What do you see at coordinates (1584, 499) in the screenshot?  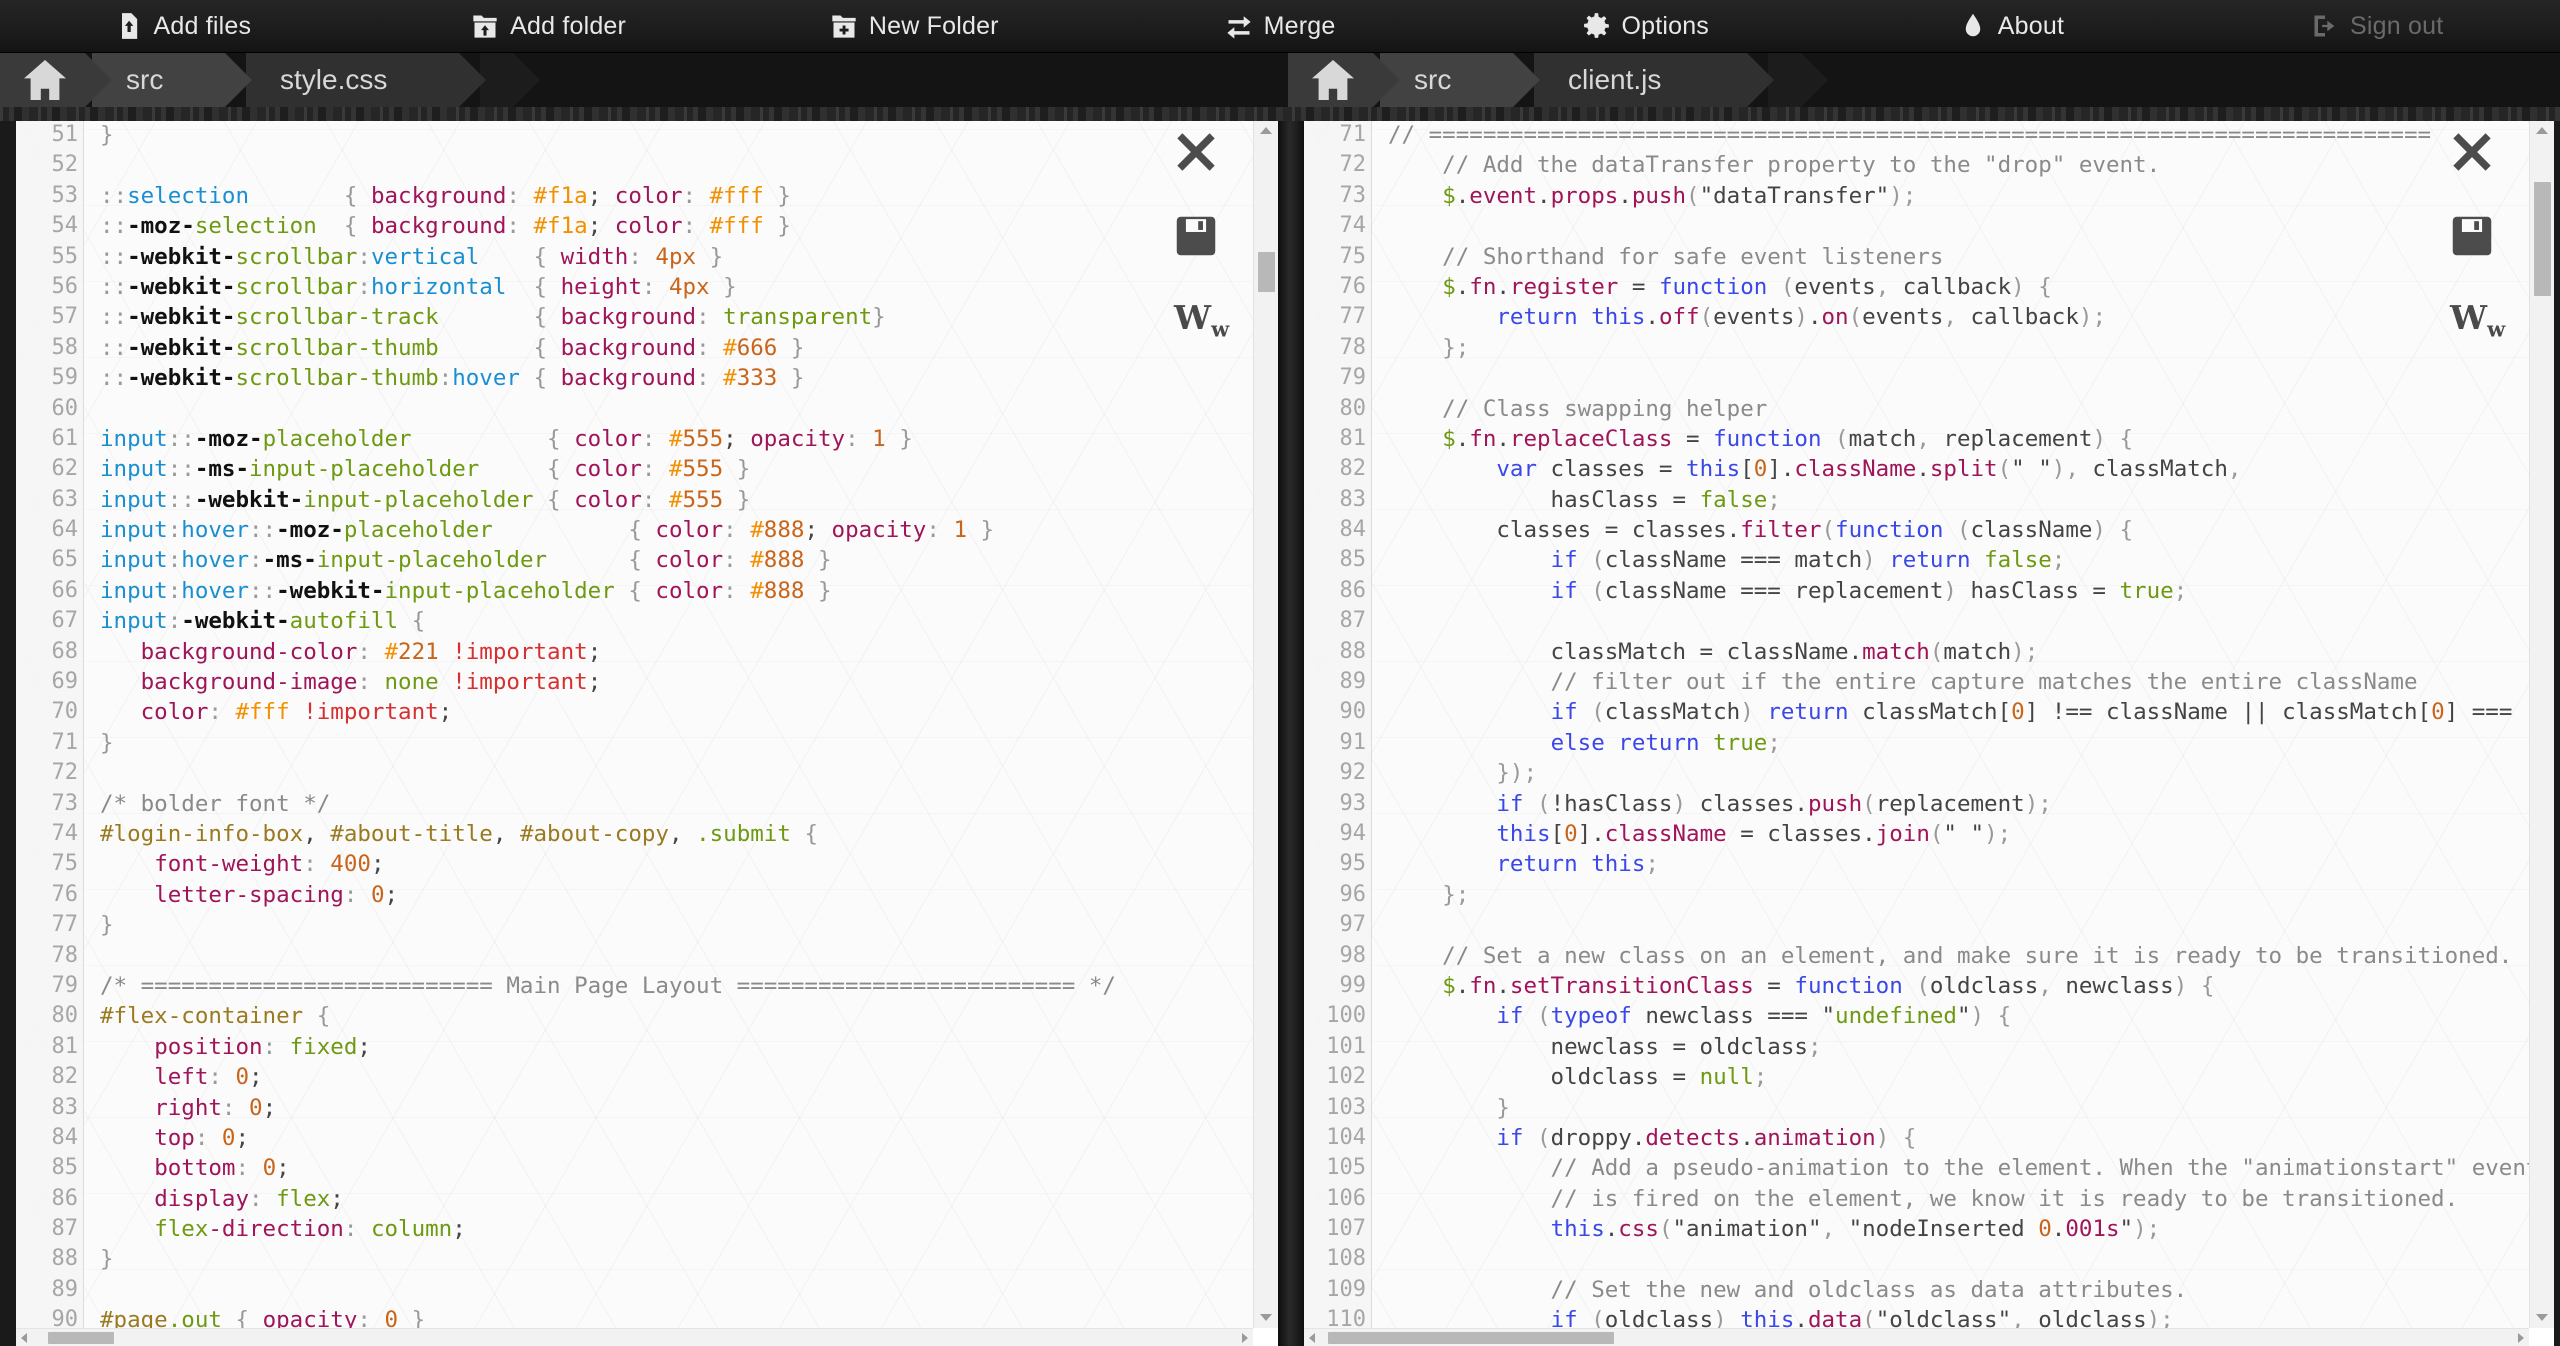 I see `code-line-text: hasClass = false;` at bounding box center [1584, 499].